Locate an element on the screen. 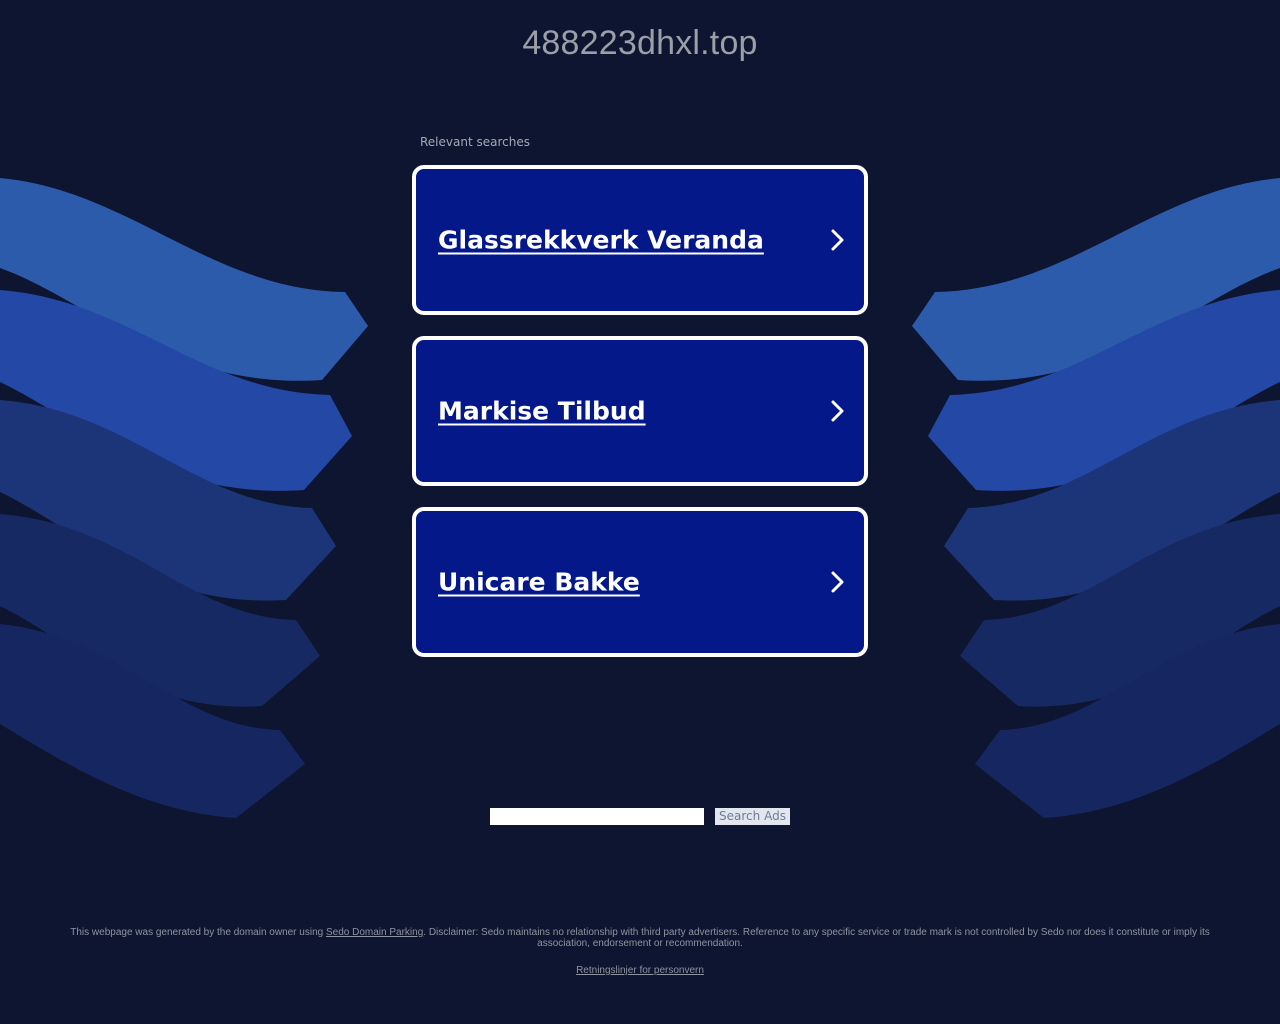 The image size is (1280, 1024). search-result-link: Markise Tilbud is located at coordinates (542, 411).